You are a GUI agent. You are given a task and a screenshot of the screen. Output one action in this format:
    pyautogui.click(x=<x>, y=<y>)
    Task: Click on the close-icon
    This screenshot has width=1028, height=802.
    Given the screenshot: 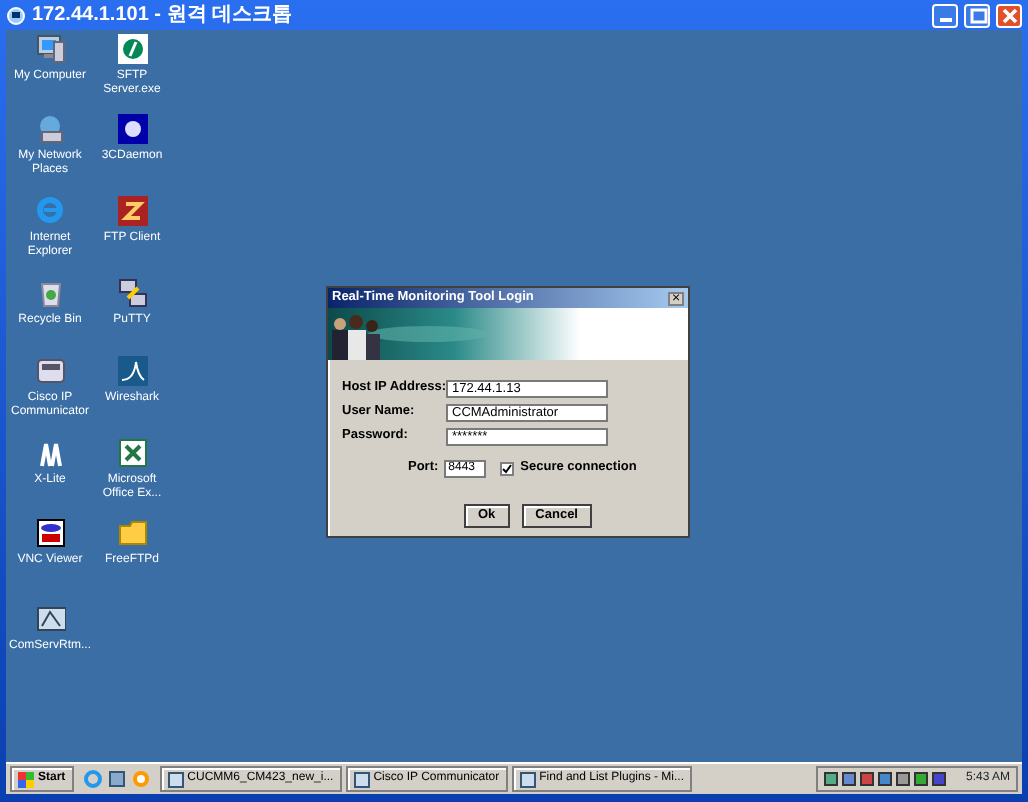 What is the action you would take?
    pyautogui.click(x=1009, y=15)
    